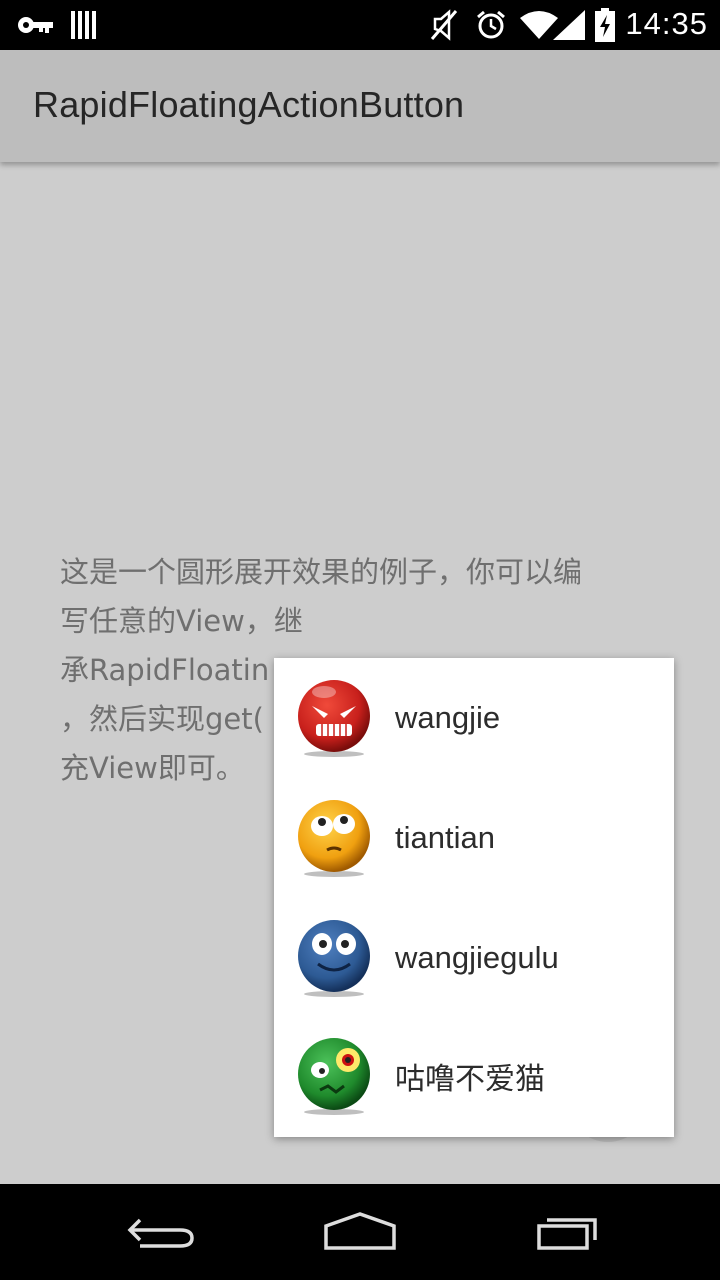  Describe the element at coordinates (181, 621) in the screenshot. I see `description-line: 写任意的View，继` at that location.